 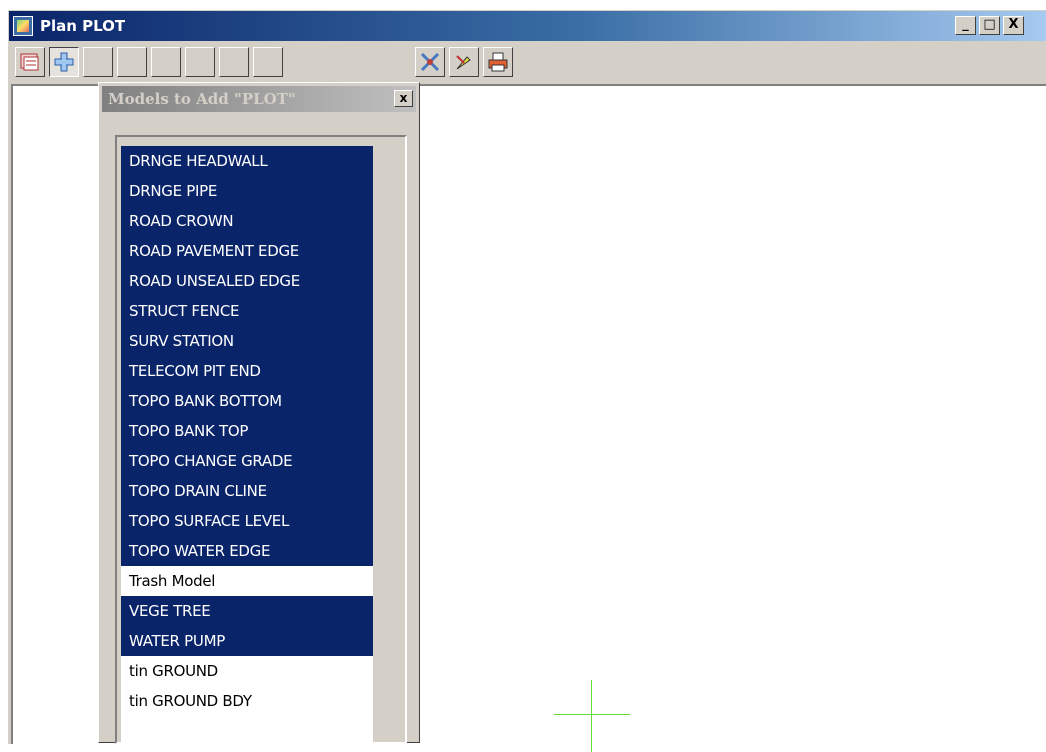 I want to click on move-button, so click(x=166, y=62).